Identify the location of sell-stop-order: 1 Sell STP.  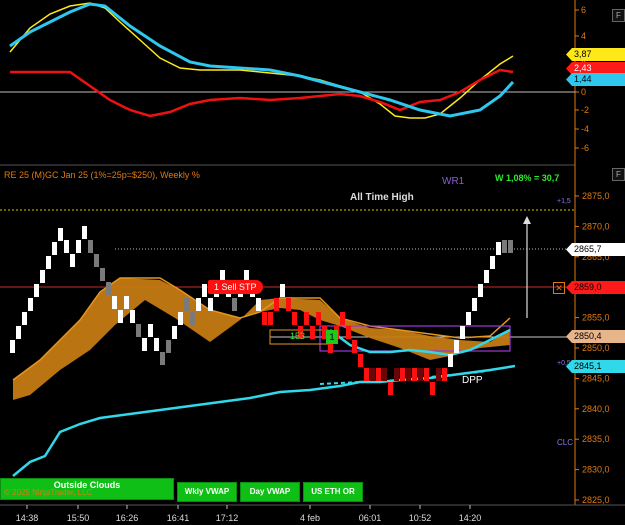
(235, 287).